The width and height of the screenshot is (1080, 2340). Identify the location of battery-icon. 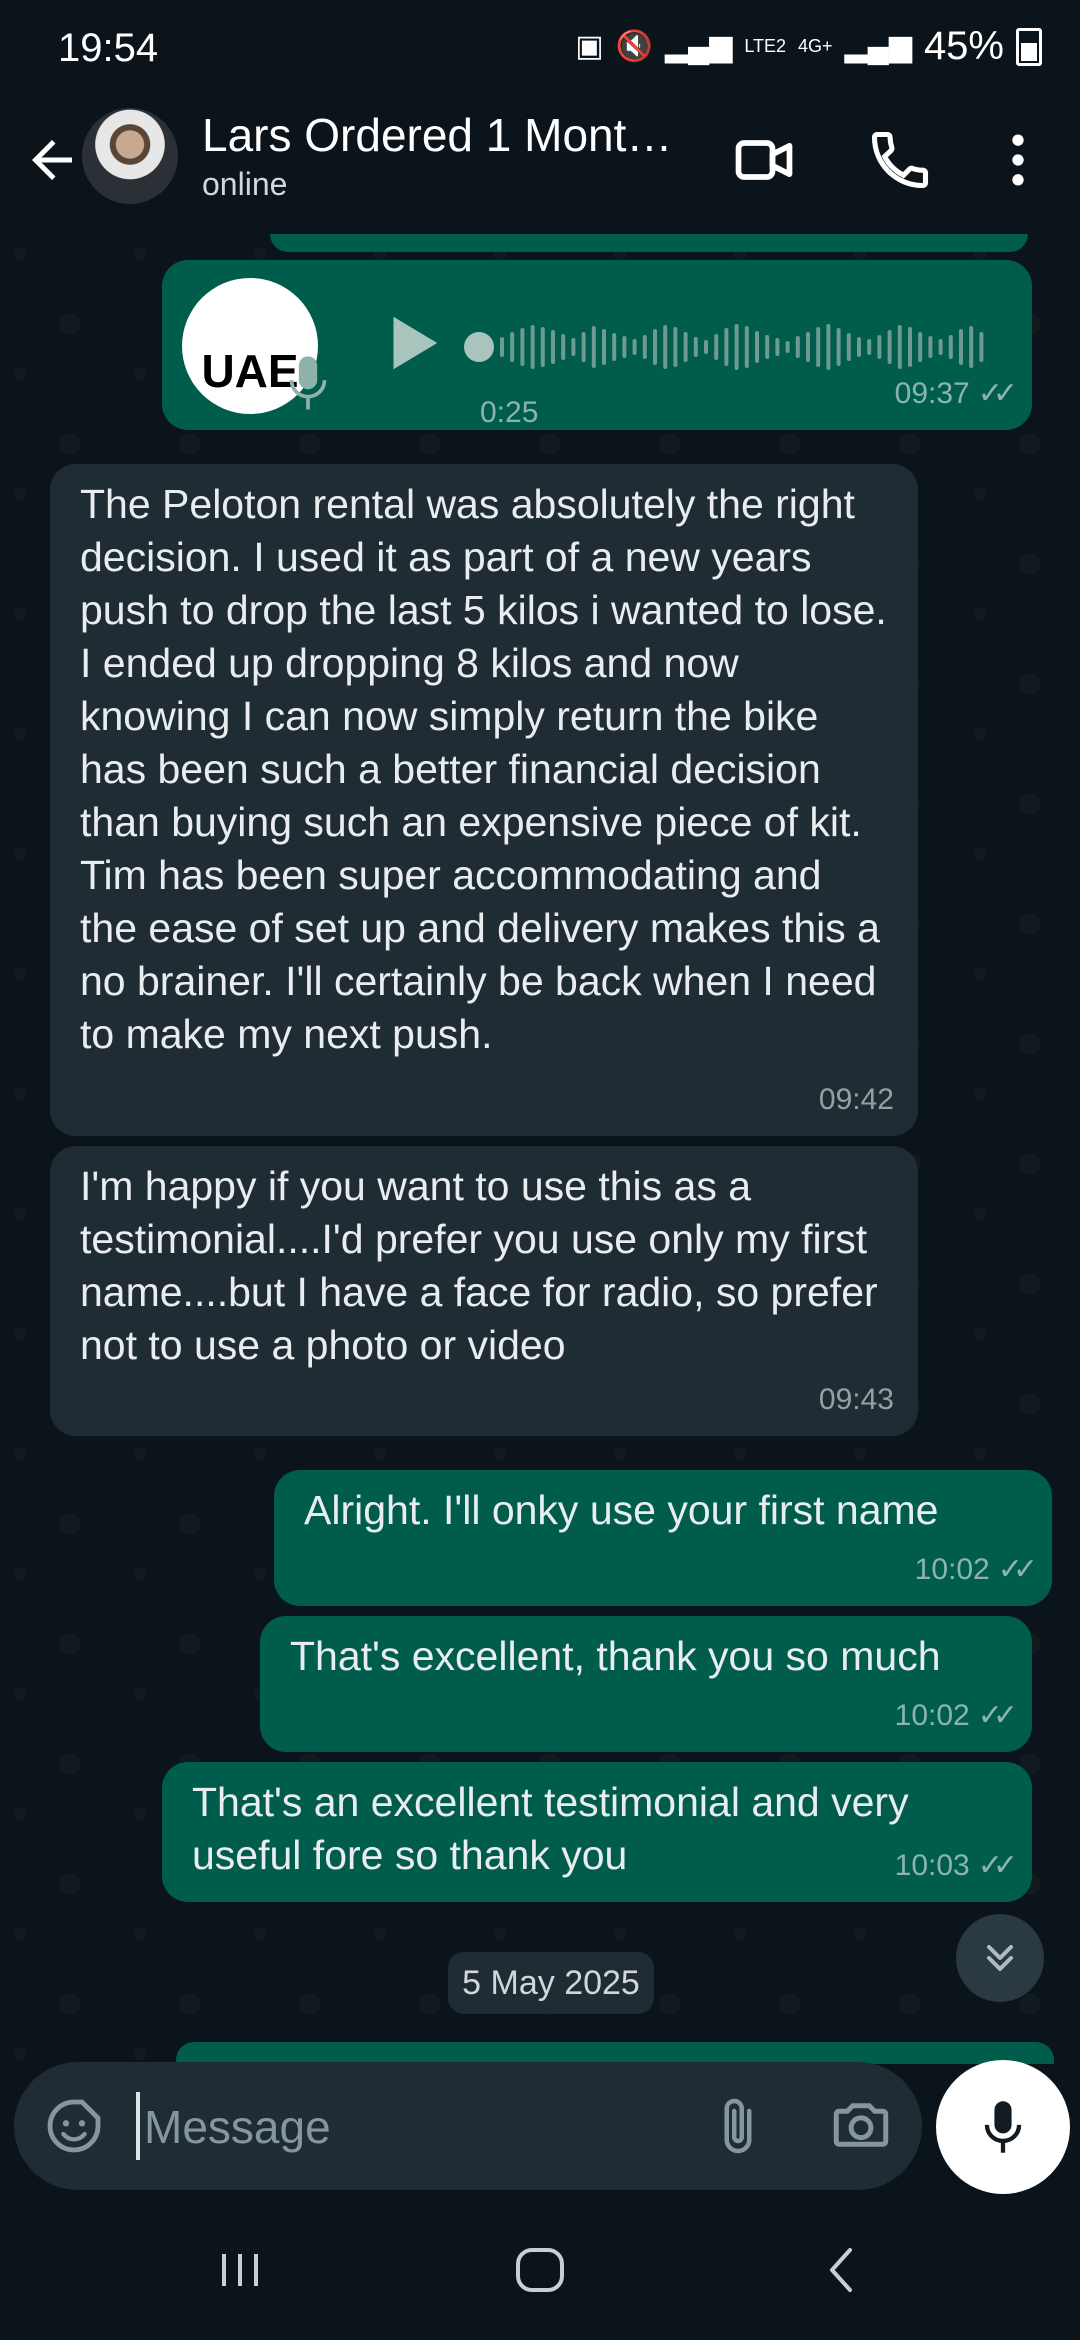
(1029, 46).